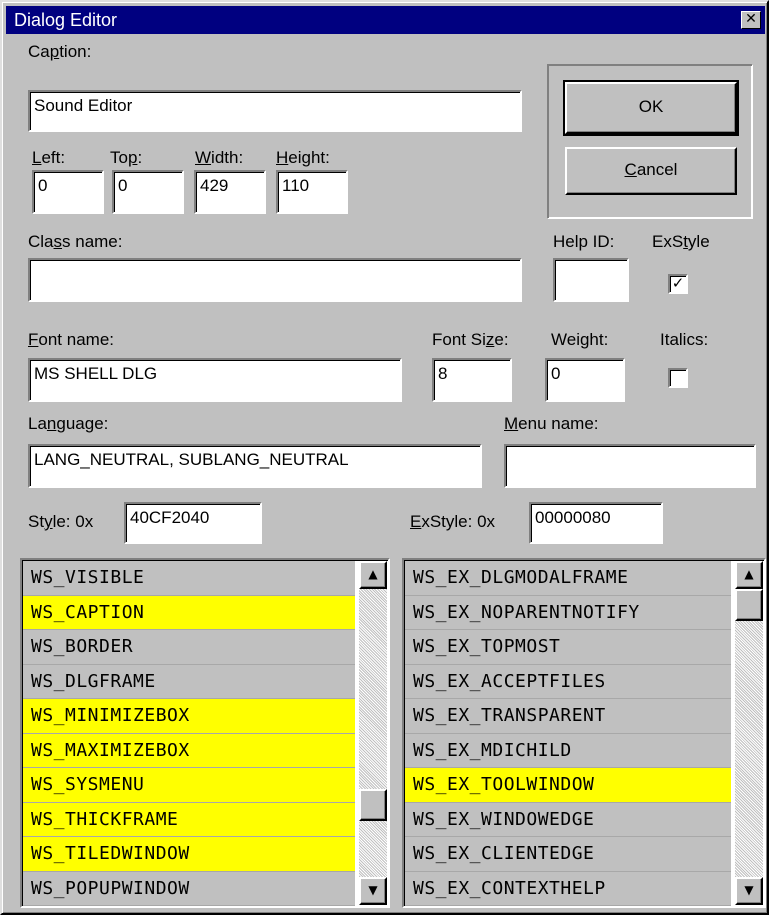 The height and width of the screenshot is (915, 769). Describe the element at coordinates (49, 157) in the screenshot. I see `left-label: Left:` at that location.